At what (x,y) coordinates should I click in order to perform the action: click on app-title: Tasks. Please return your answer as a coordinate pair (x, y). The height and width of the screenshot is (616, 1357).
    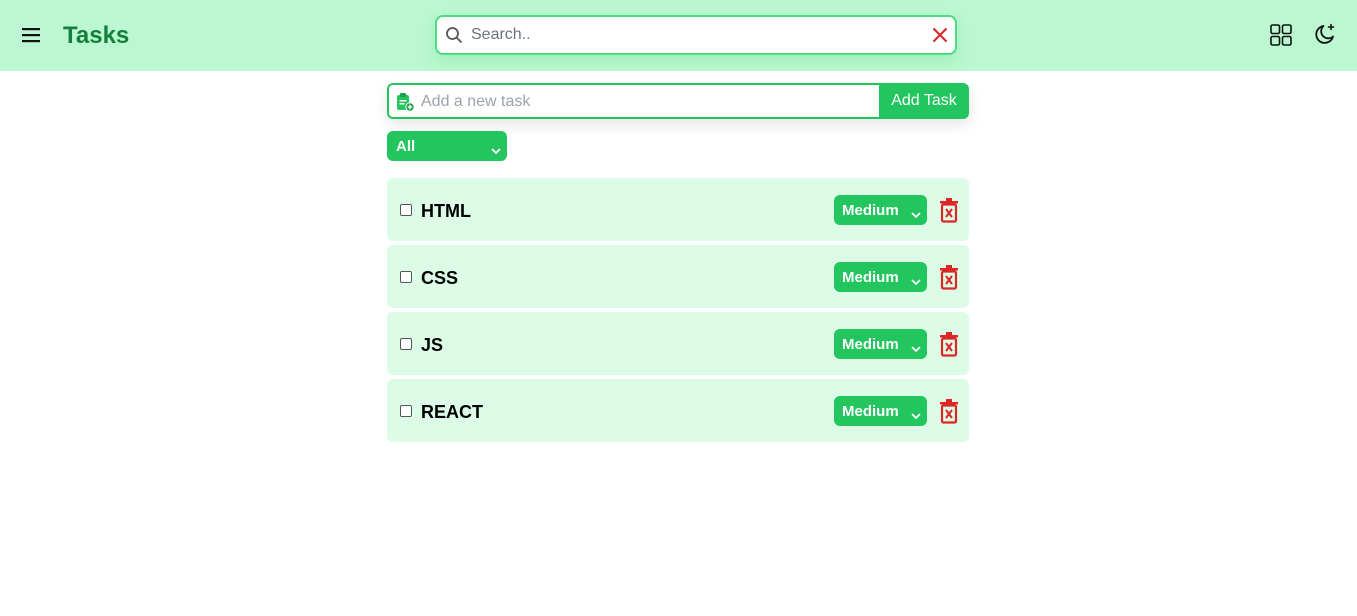
    Looking at the image, I should click on (96, 35).